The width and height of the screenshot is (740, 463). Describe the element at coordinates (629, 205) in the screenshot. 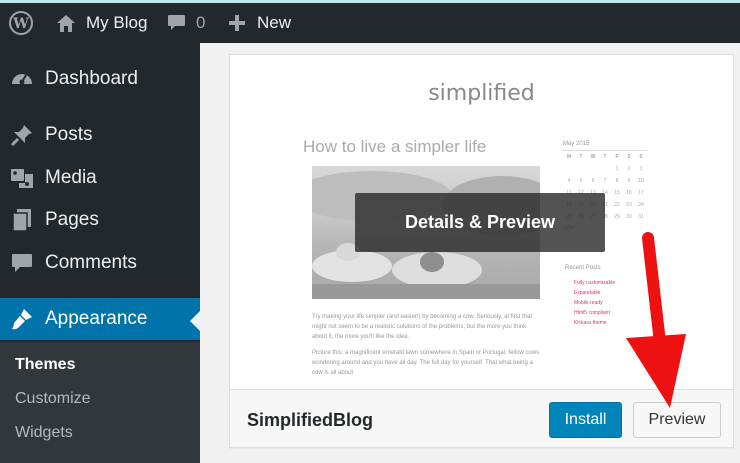

I see `calendar-day-cell: 23` at that location.